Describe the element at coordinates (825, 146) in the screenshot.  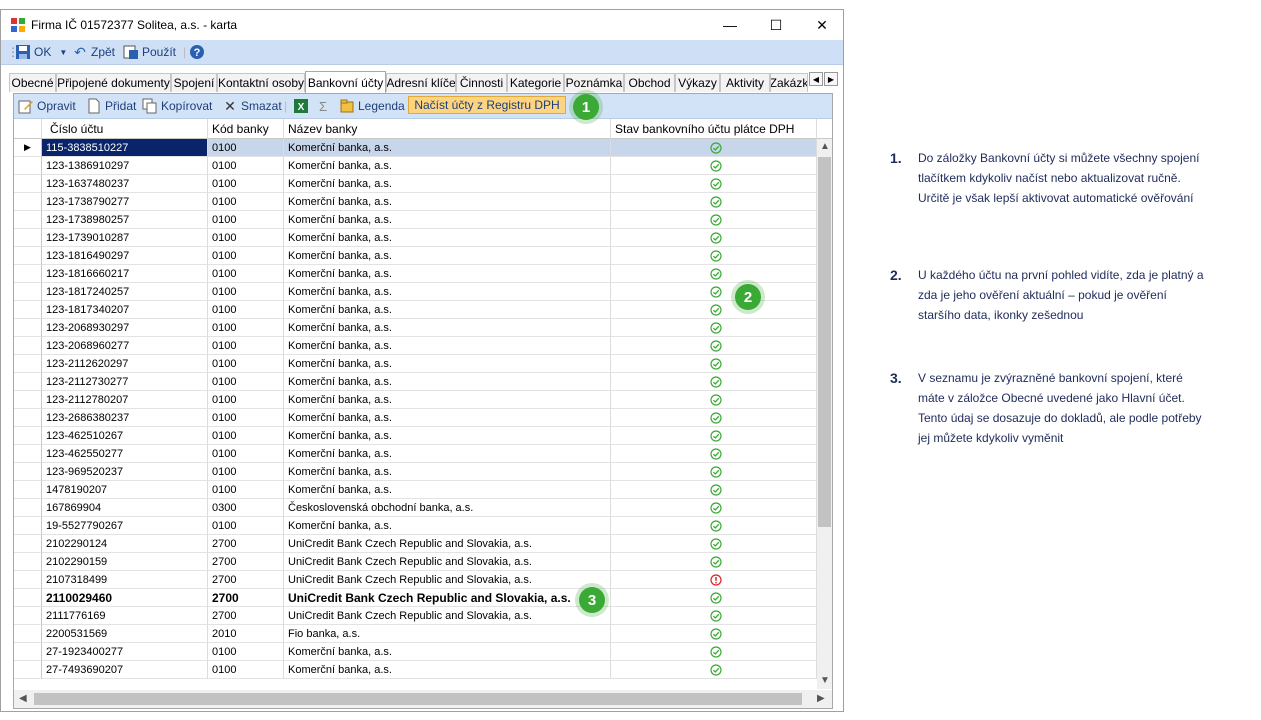
I see `scroll-up-icon: ▲` at that location.